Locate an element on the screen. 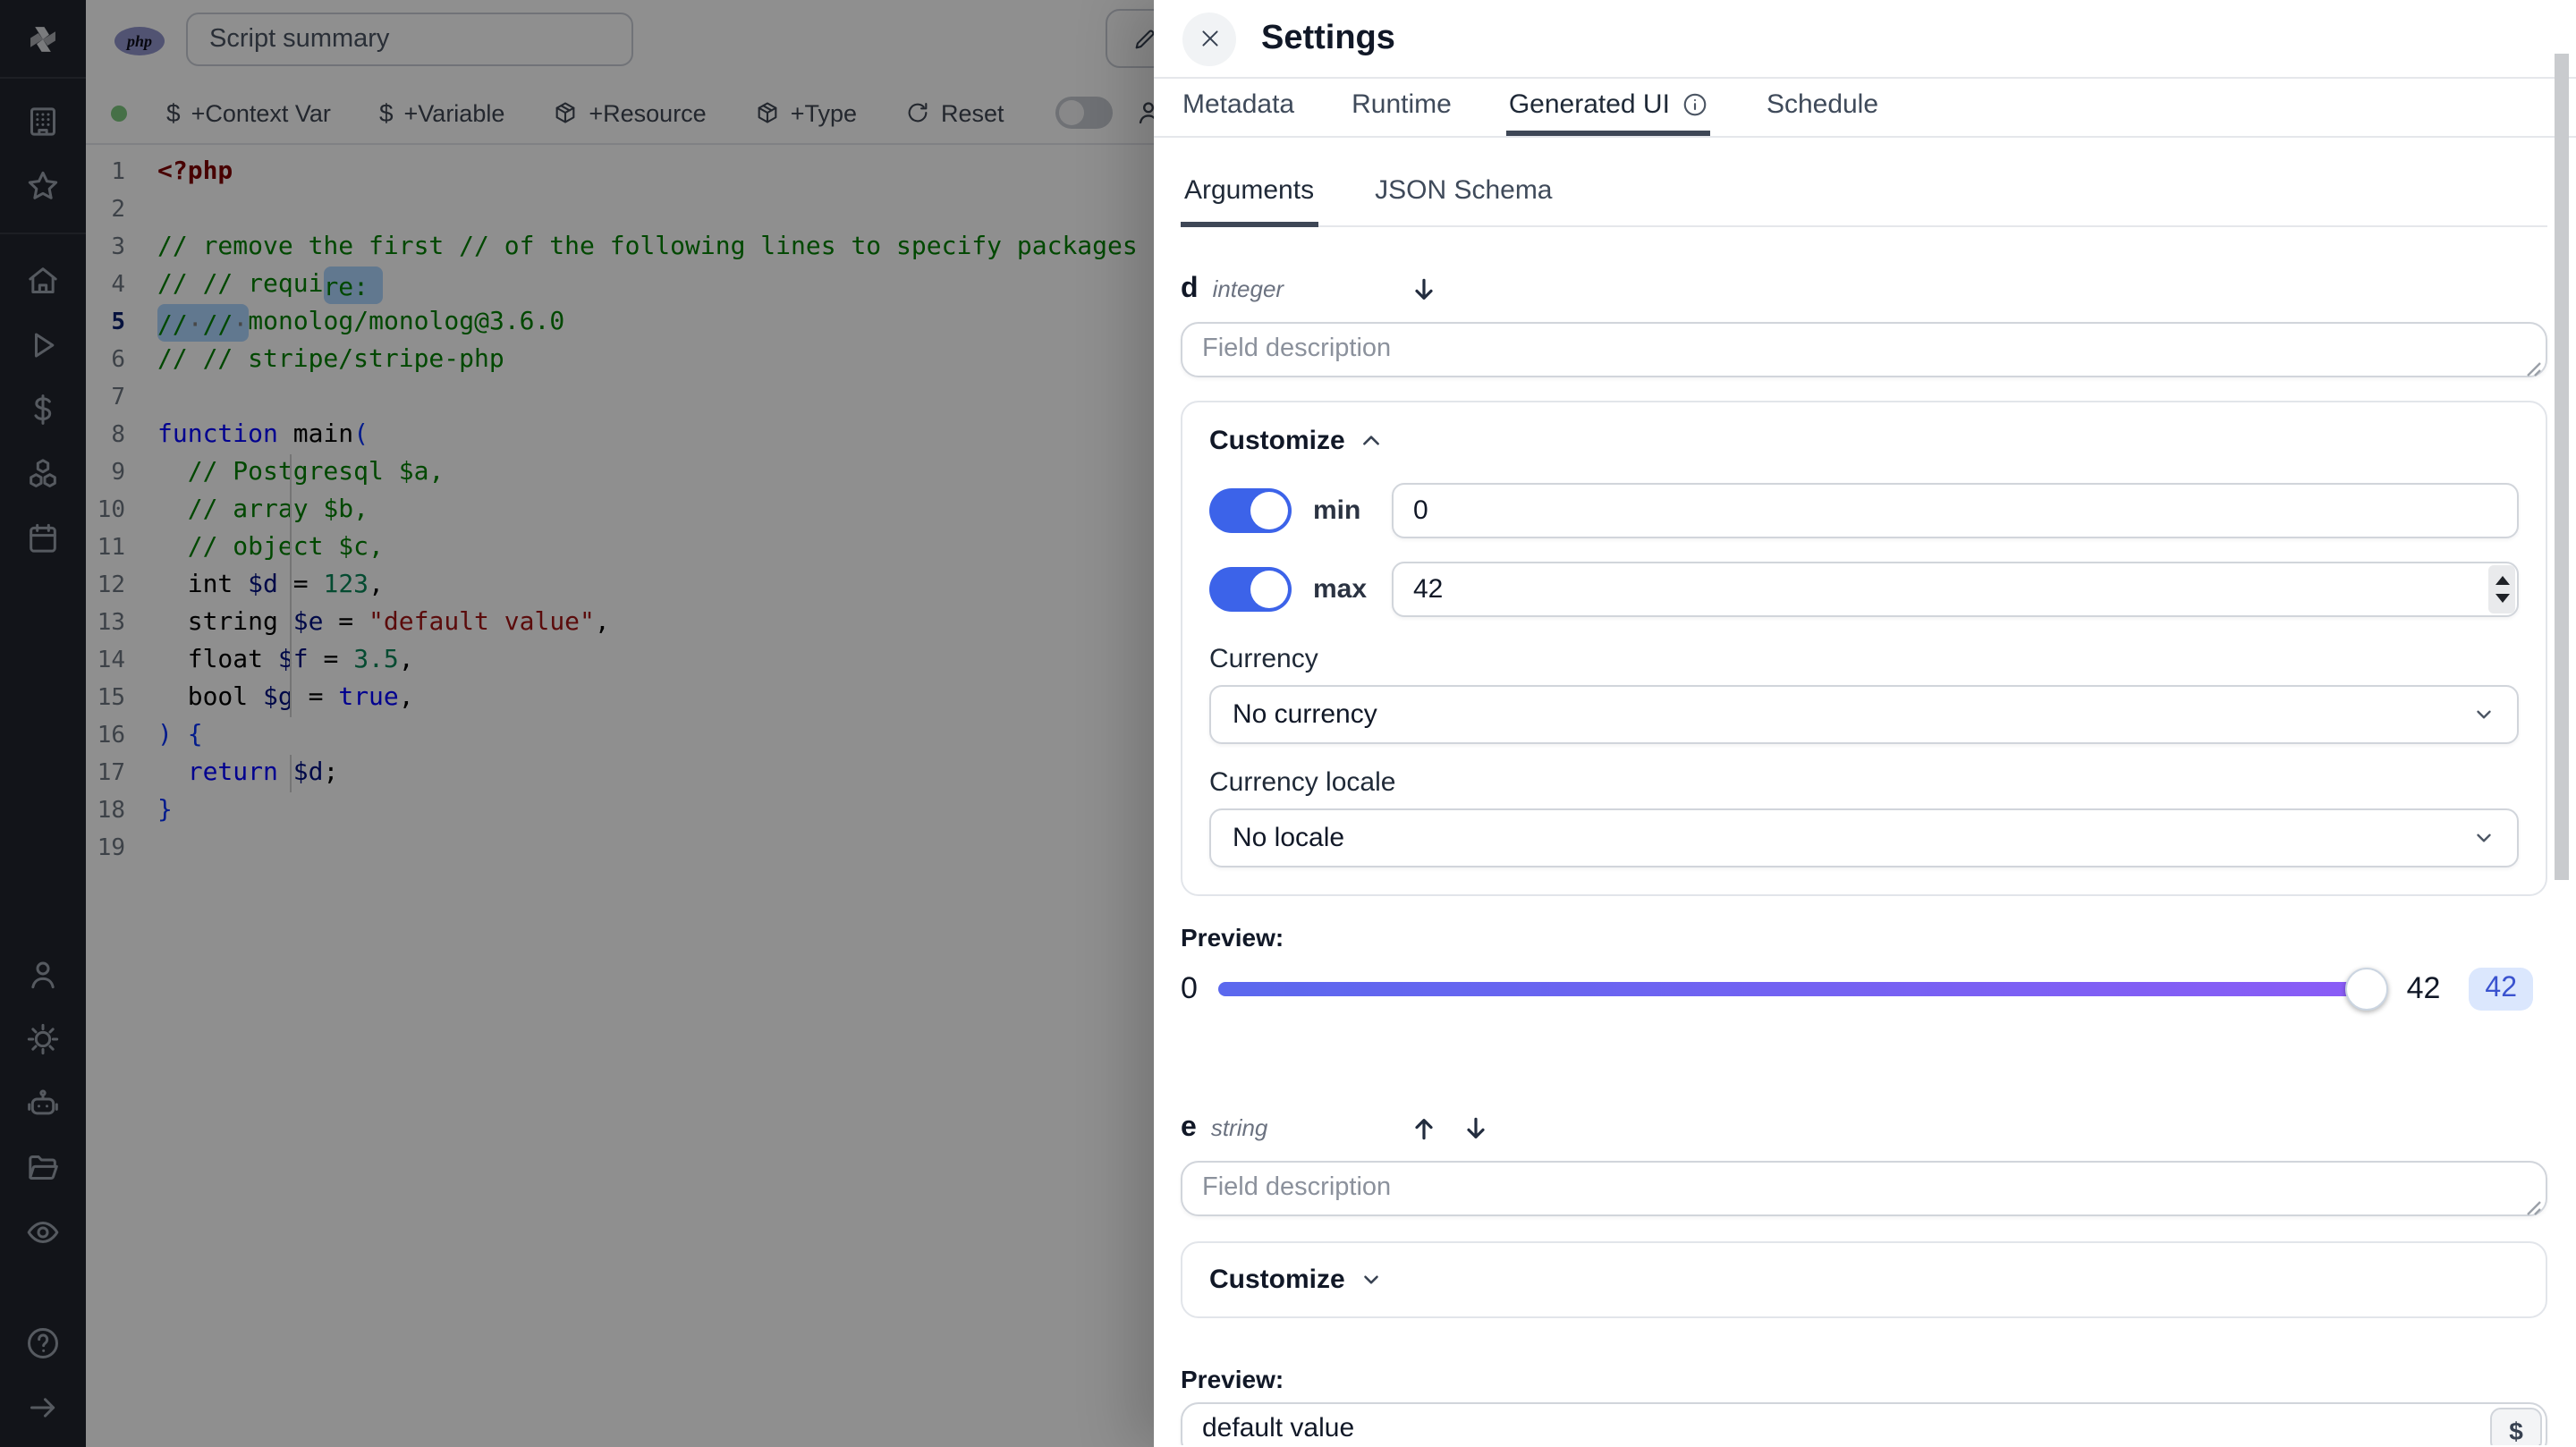 Image resolution: width=2576 pixels, height=1447 pixels. user-icon is located at coordinates (43, 975).